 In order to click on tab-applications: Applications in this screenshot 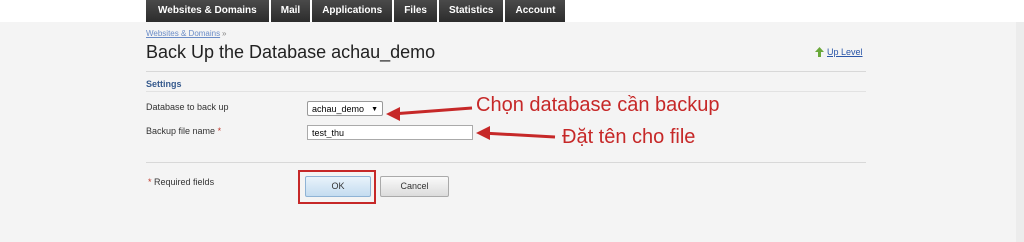, I will do `click(352, 11)`.